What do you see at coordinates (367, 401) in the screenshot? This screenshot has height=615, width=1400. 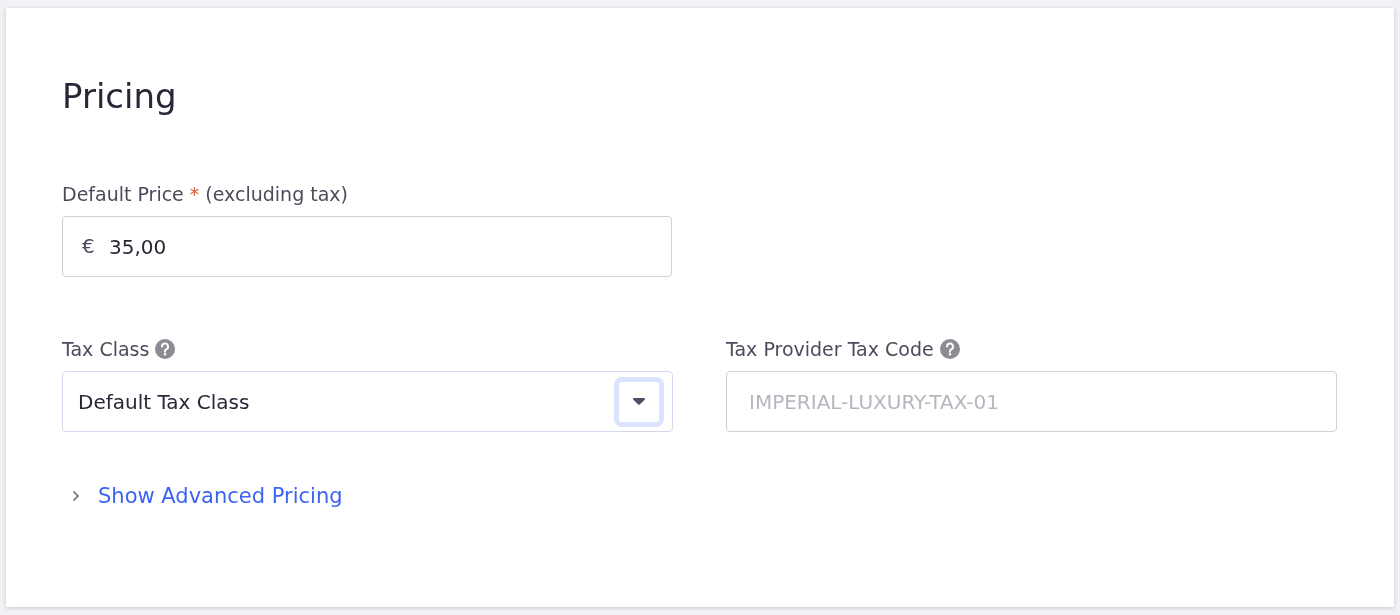 I see `tax-class-select: Default Tax Class` at bounding box center [367, 401].